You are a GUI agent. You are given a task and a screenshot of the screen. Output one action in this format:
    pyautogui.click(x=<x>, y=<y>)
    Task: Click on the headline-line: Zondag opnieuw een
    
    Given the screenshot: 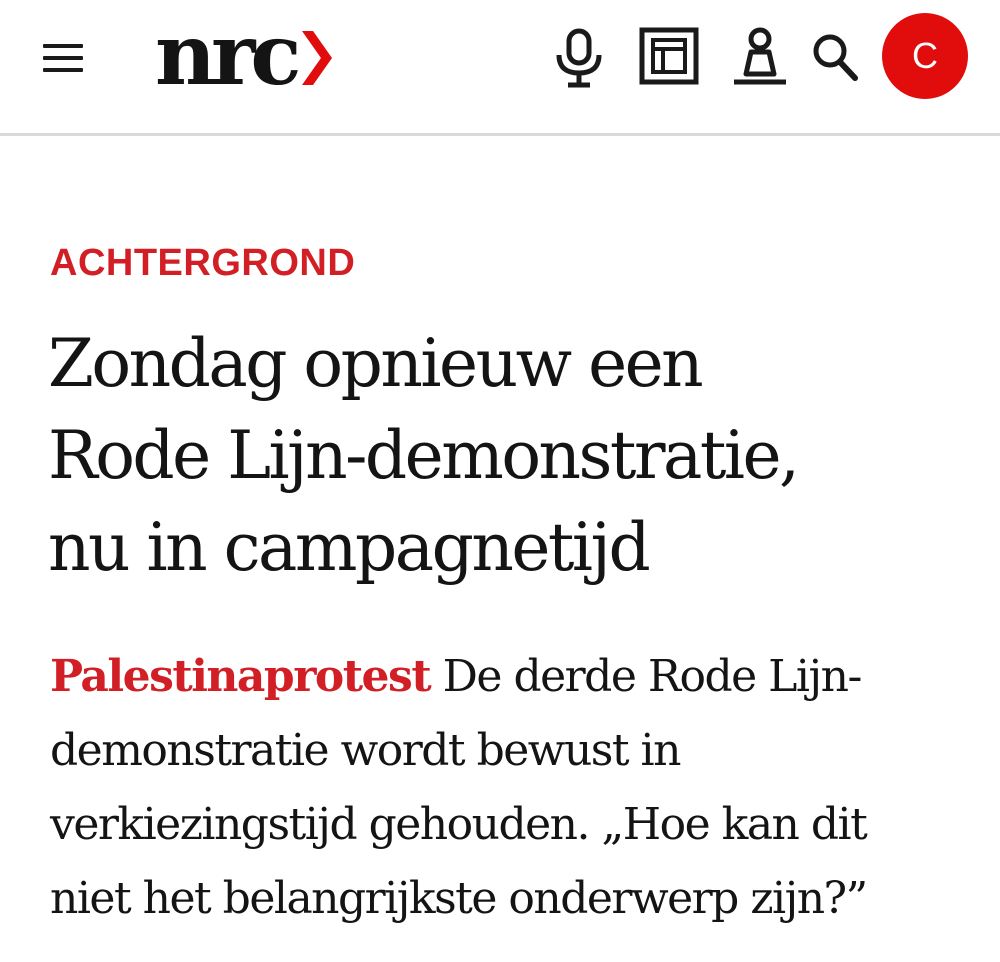 What is the action you would take?
    pyautogui.click(x=376, y=363)
    